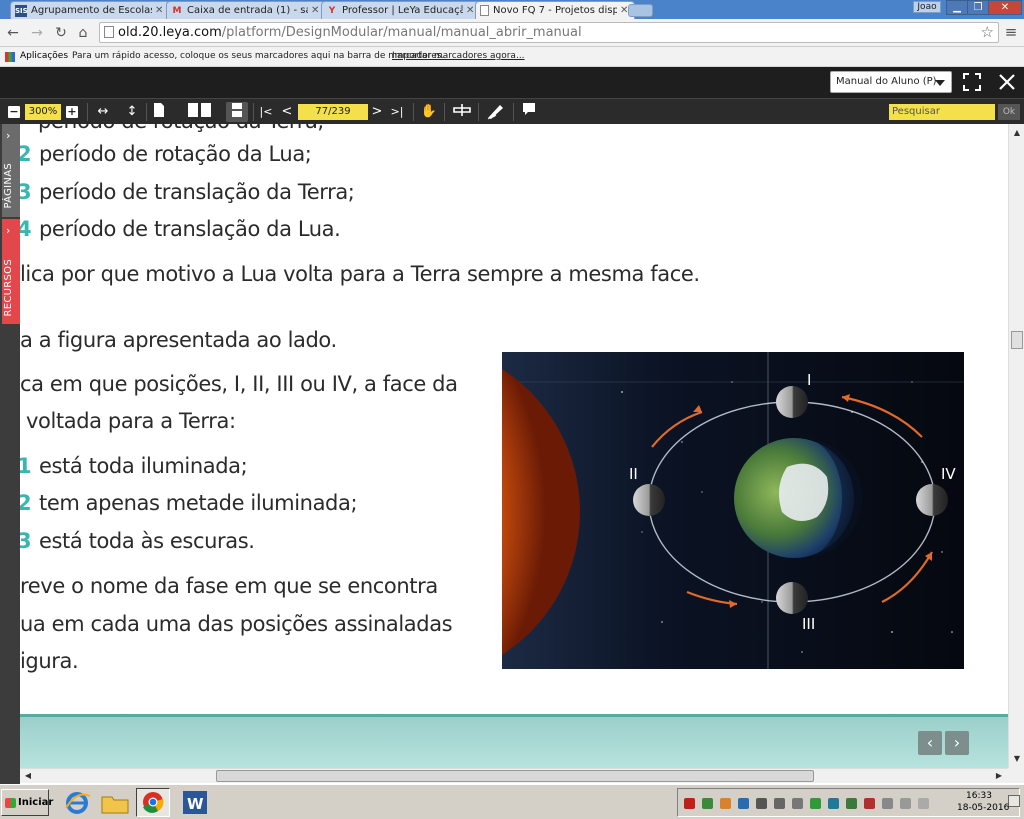  Describe the element at coordinates (37, 33) in the screenshot. I see `forward-arrow-icon: →` at that location.